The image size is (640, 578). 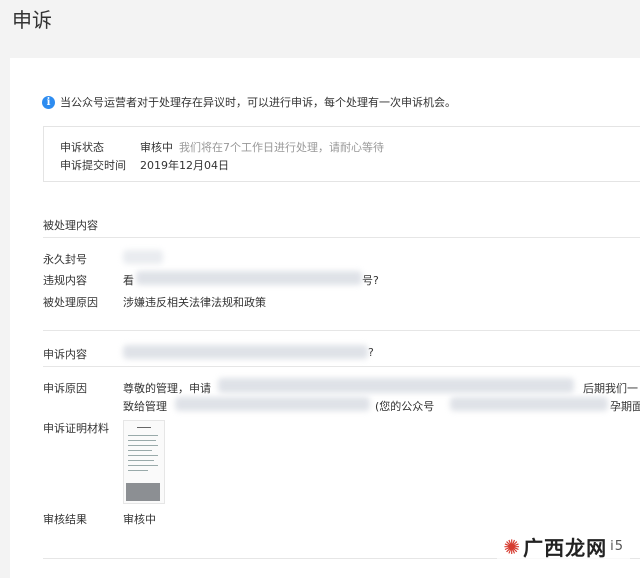 I want to click on appeal-content-label: 申诉内容, so click(x=65, y=354).